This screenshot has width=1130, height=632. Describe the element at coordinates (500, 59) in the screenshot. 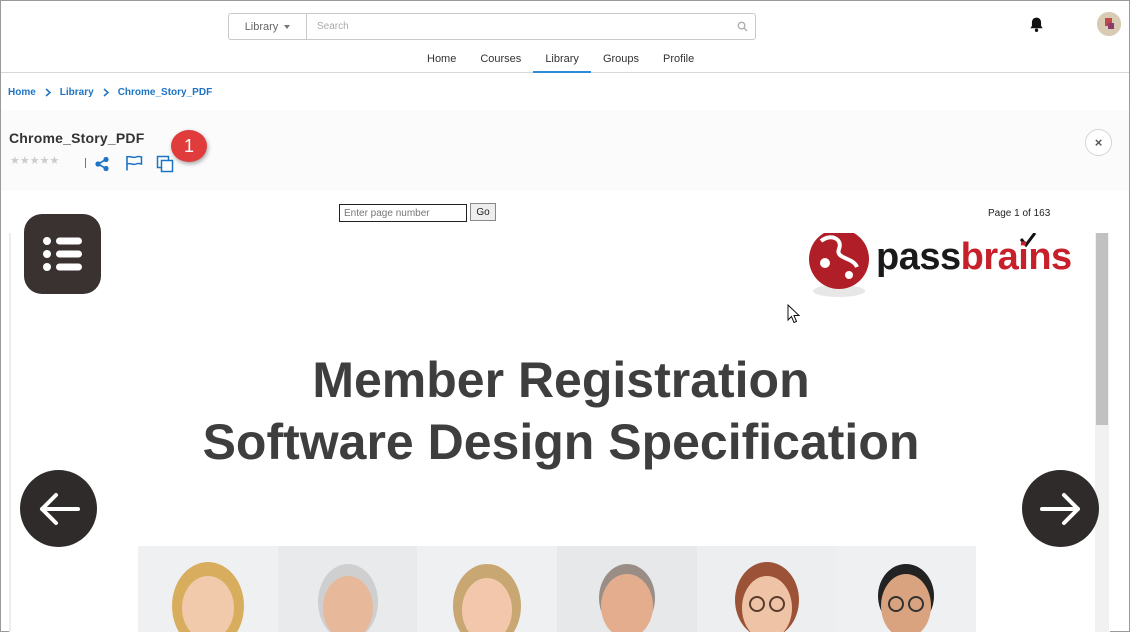

I see `nav-tab-courses: Courses` at that location.